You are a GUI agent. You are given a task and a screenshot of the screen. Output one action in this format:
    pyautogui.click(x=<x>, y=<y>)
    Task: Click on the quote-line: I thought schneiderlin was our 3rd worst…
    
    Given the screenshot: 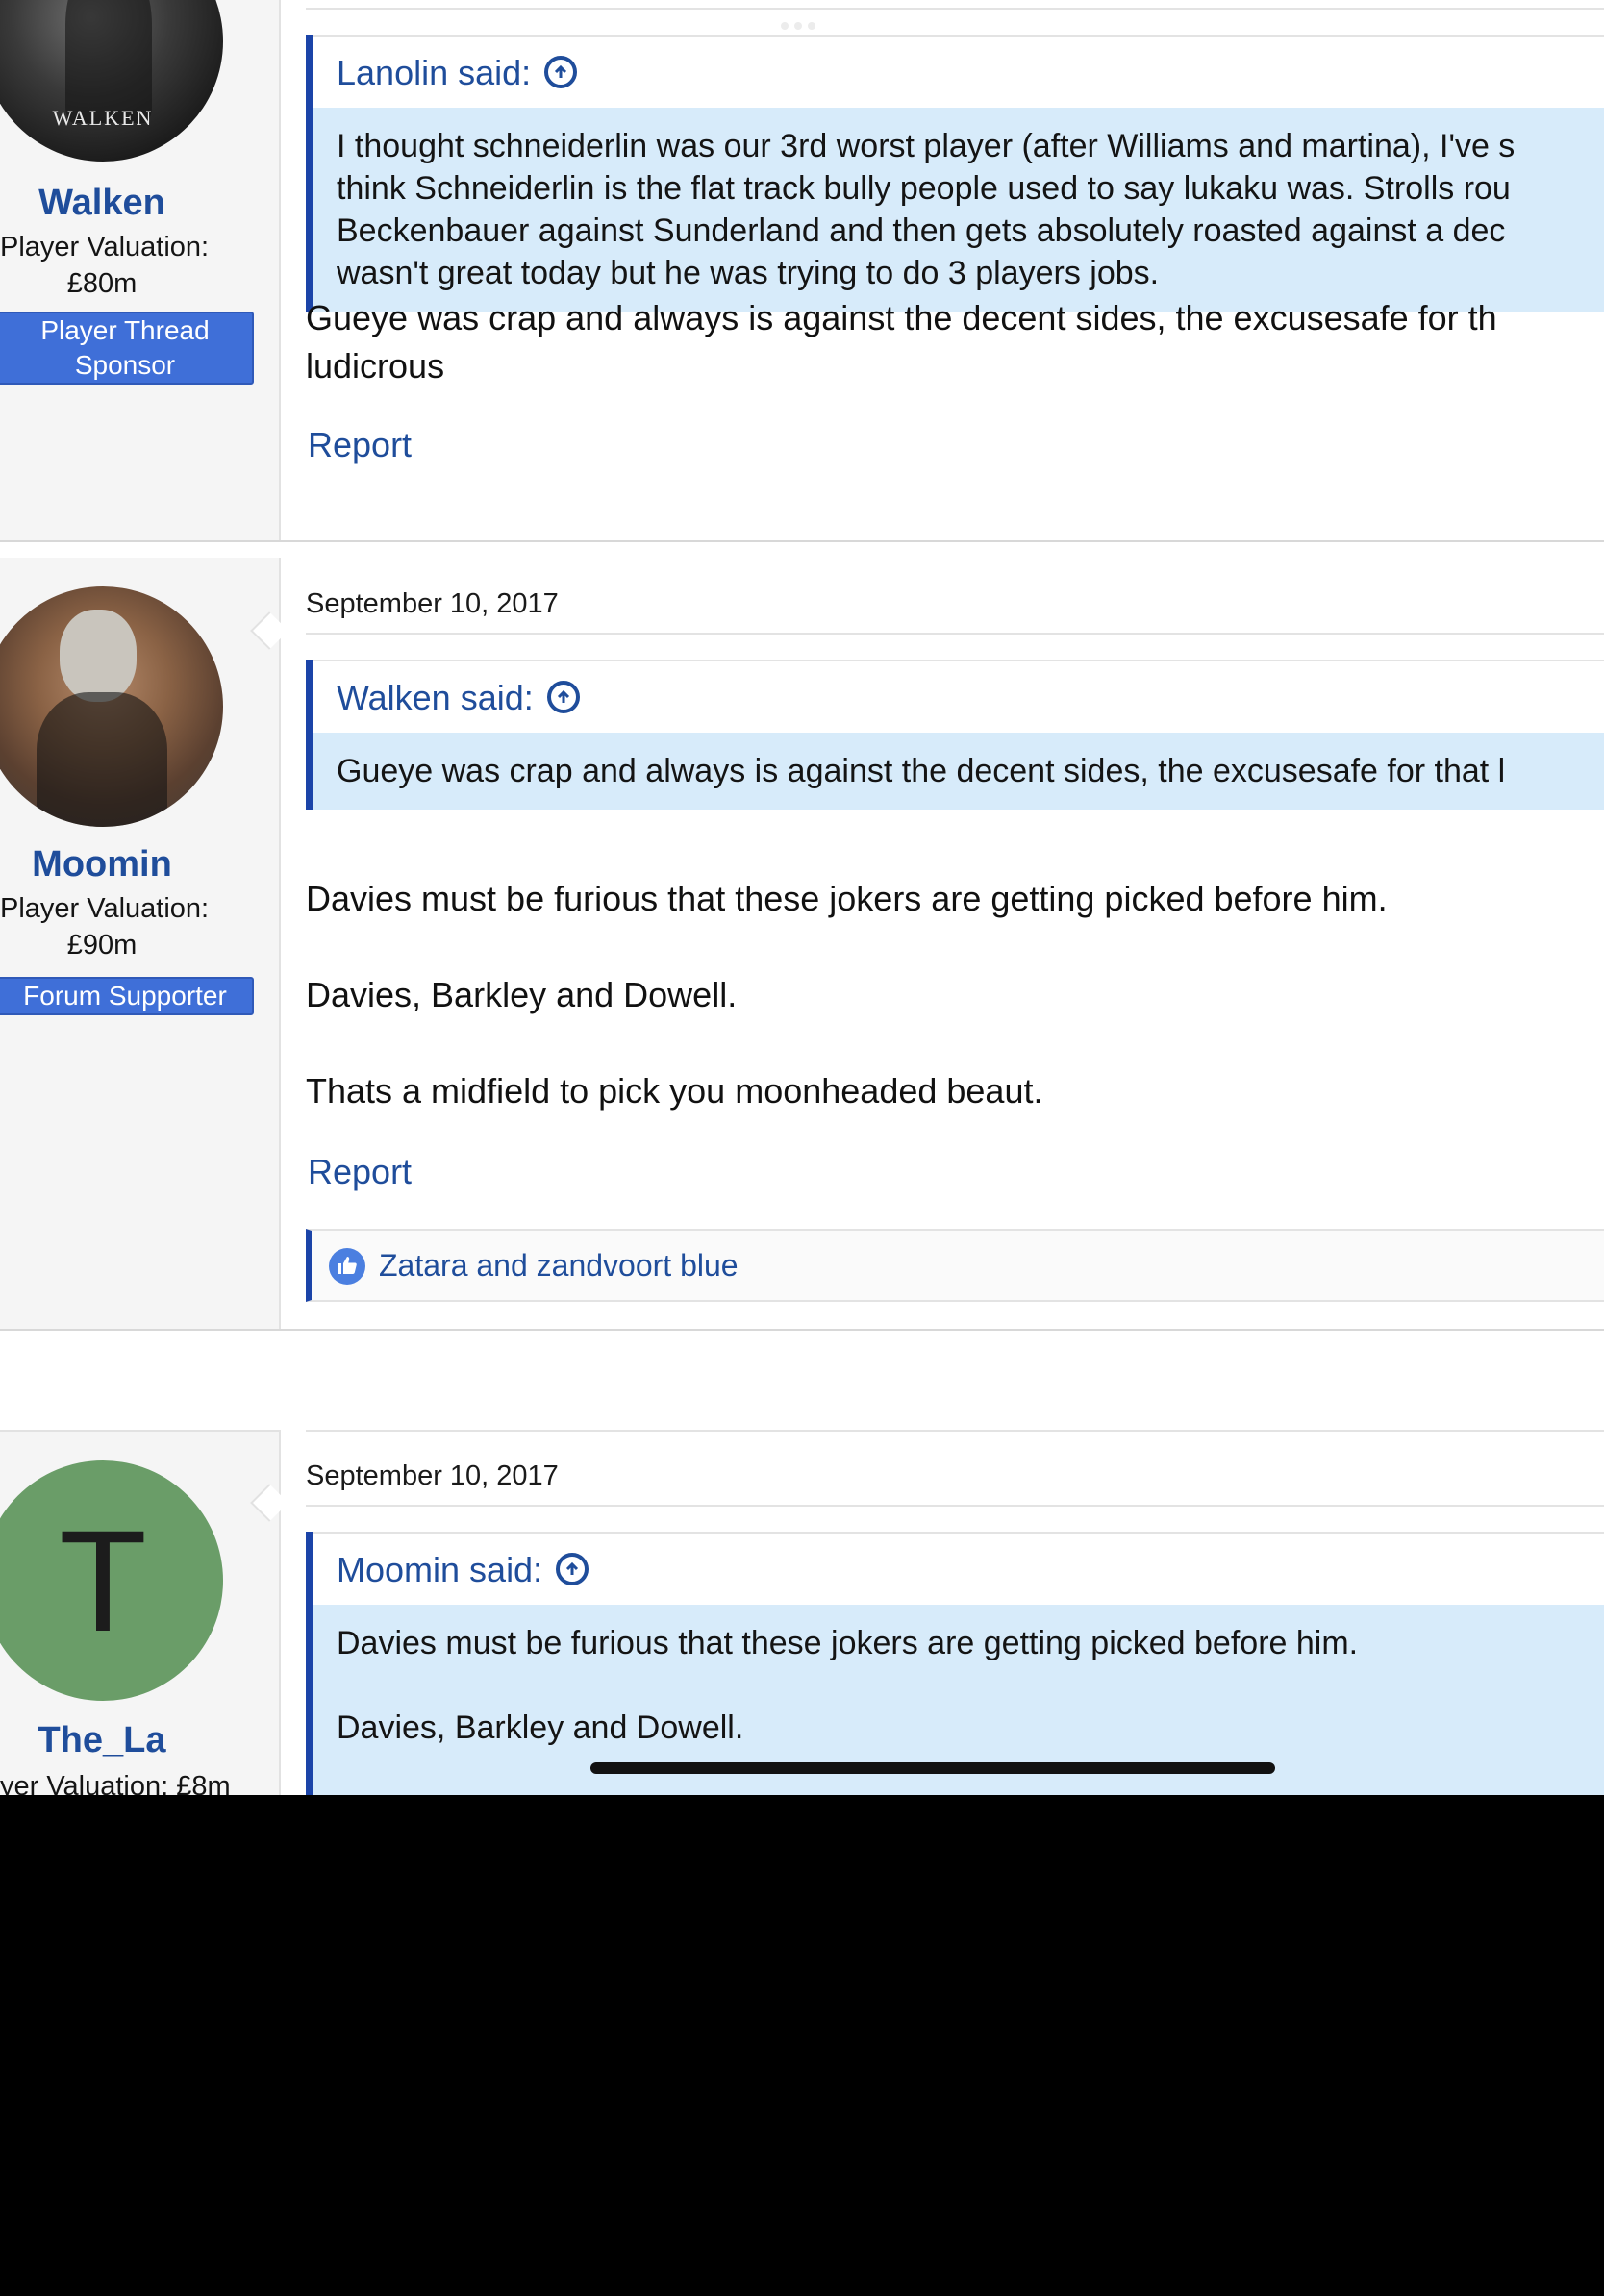 What is the action you would take?
    pyautogui.click(x=926, y=146)
    